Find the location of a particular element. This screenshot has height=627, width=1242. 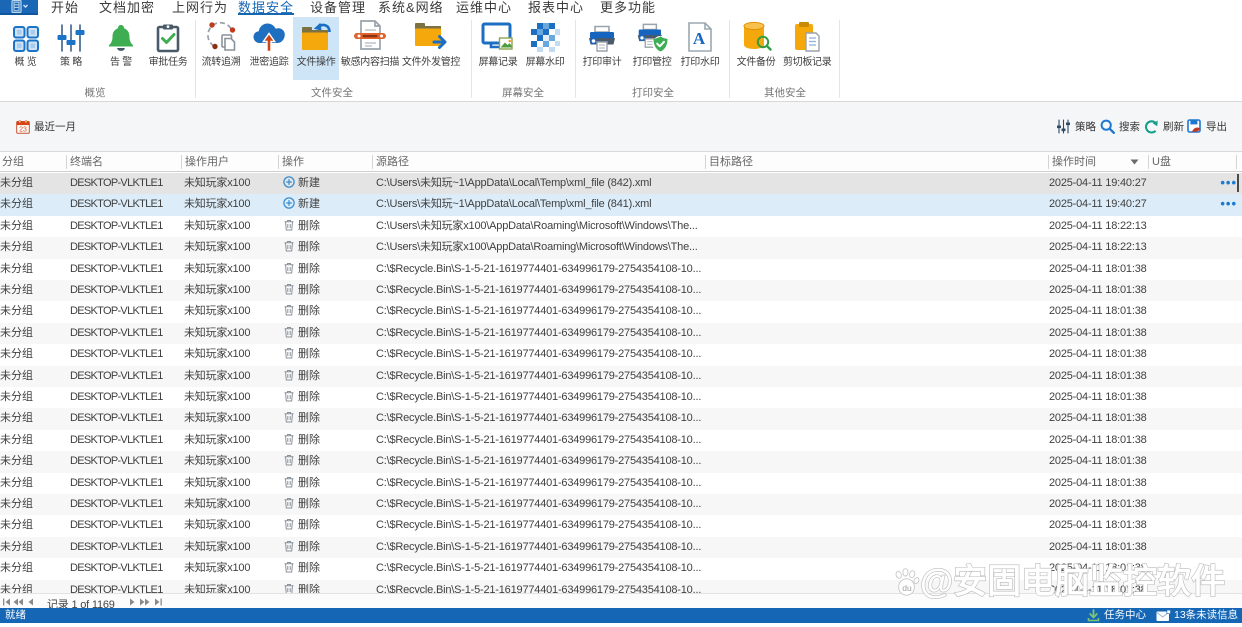

svg-text: 23 is located at coordinates (23, 129).